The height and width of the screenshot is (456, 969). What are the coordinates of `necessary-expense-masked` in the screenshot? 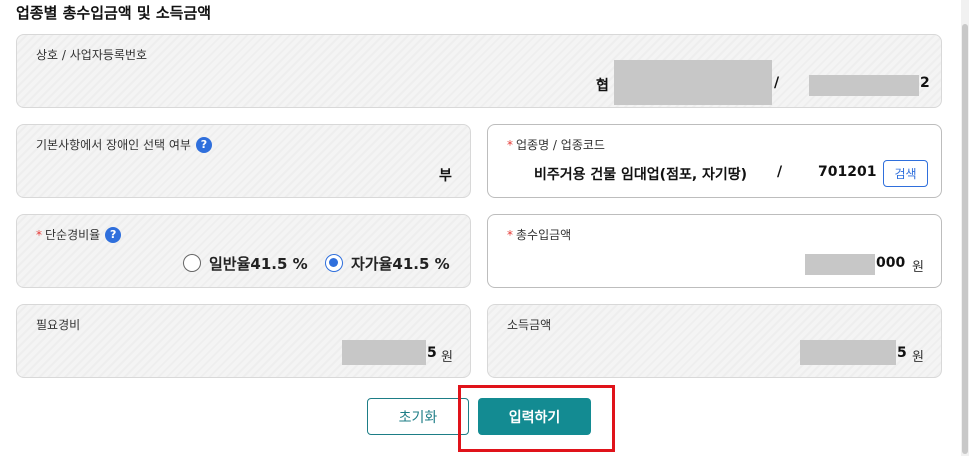 It's located at (384, 352).